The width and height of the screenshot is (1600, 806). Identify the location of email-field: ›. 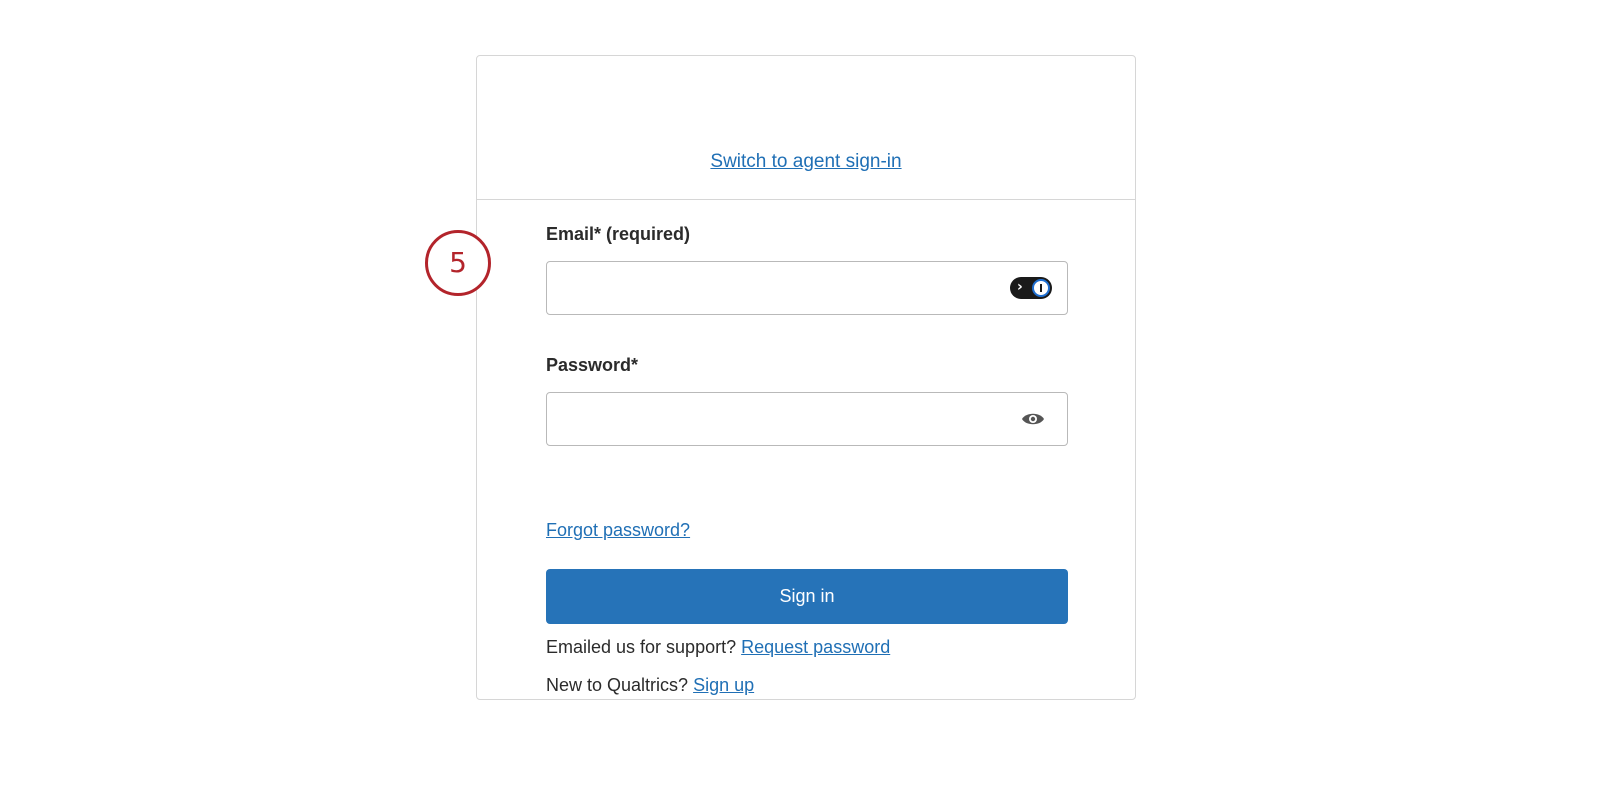
(807, 288).